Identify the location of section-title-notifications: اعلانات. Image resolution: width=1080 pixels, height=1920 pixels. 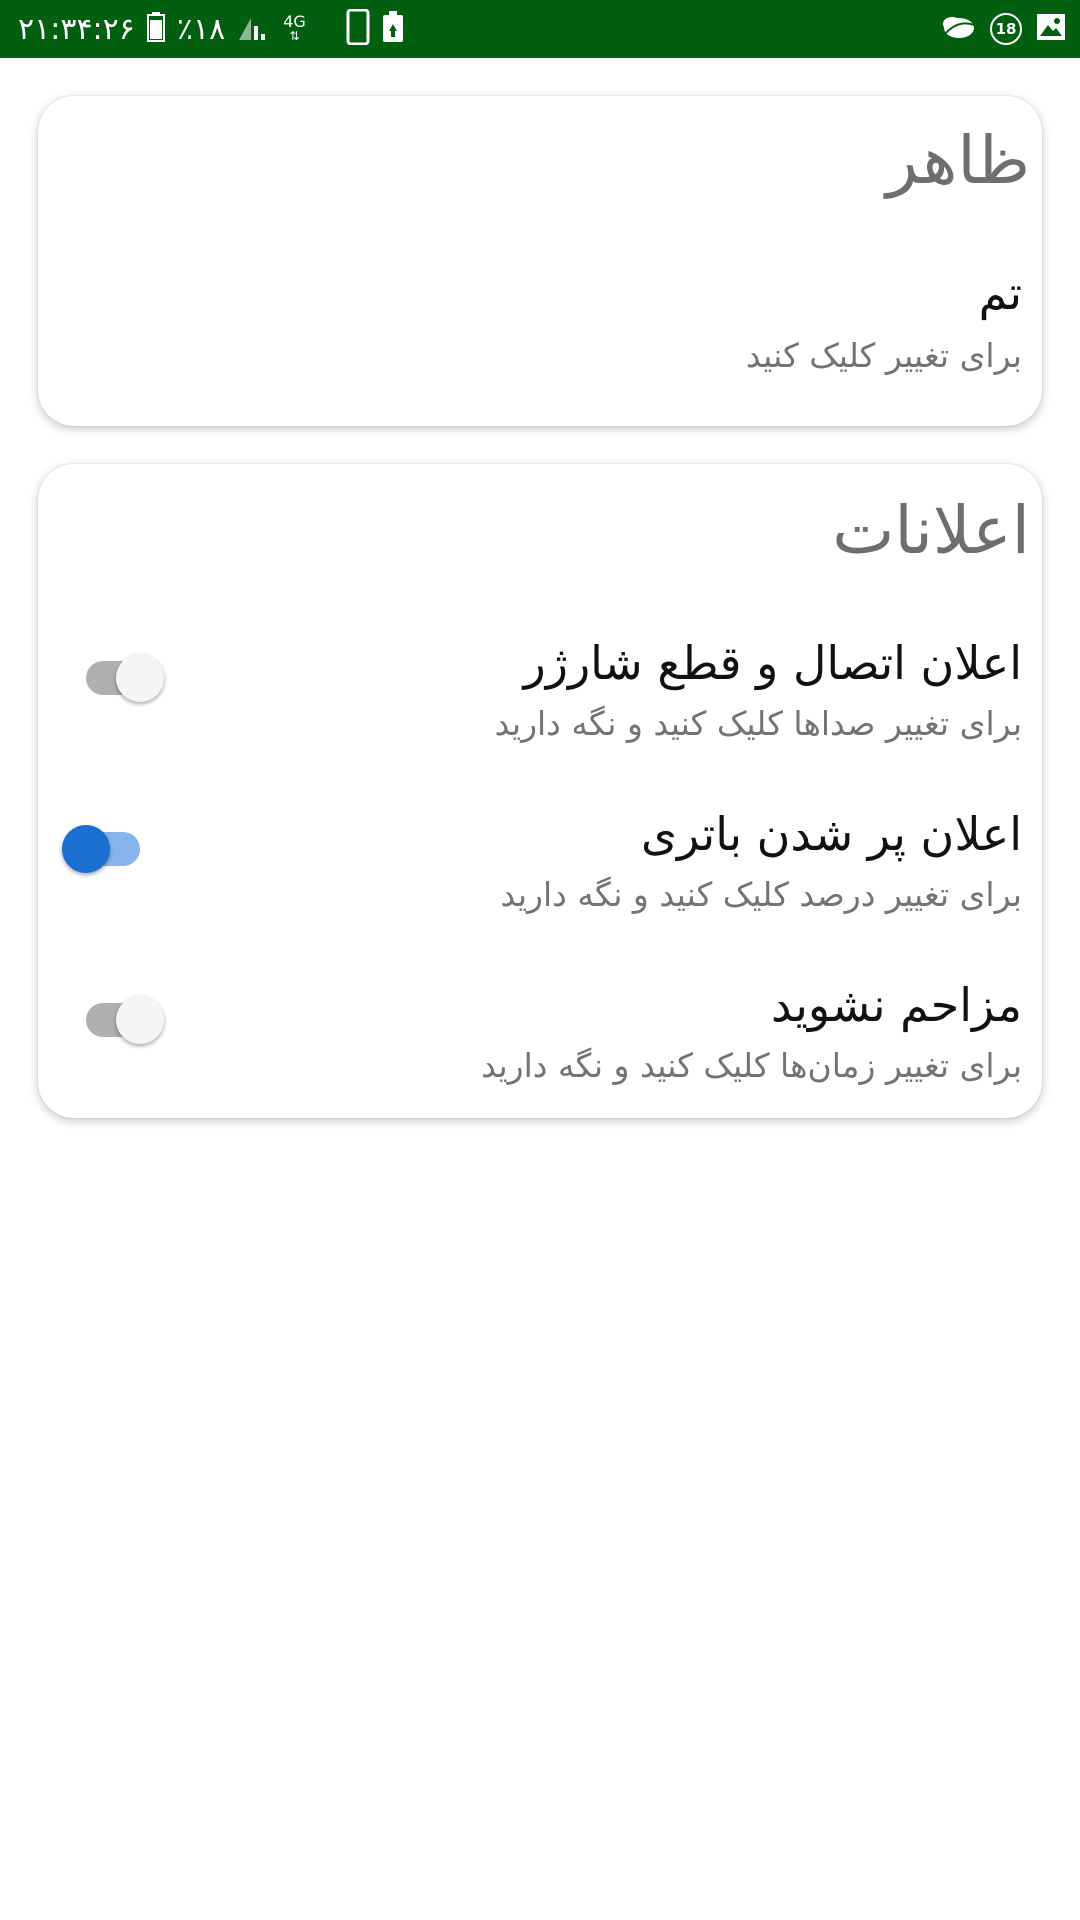
(931, 530).